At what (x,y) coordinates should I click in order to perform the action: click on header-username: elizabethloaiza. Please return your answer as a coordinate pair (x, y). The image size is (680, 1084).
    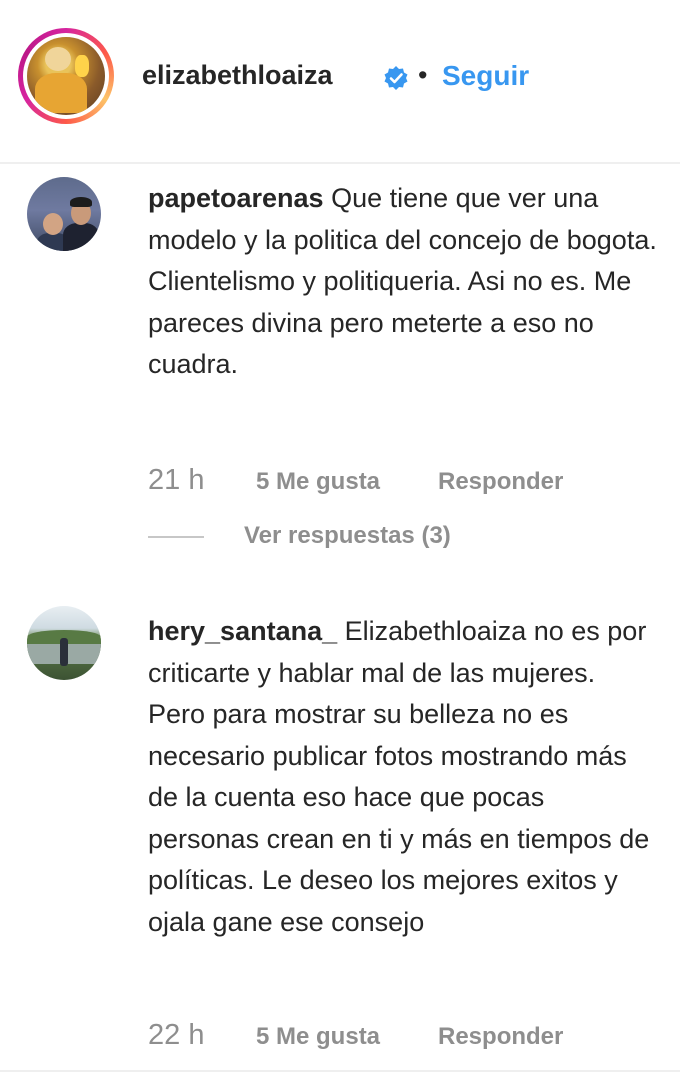
    Looking at the image, I should click on (237, 75).